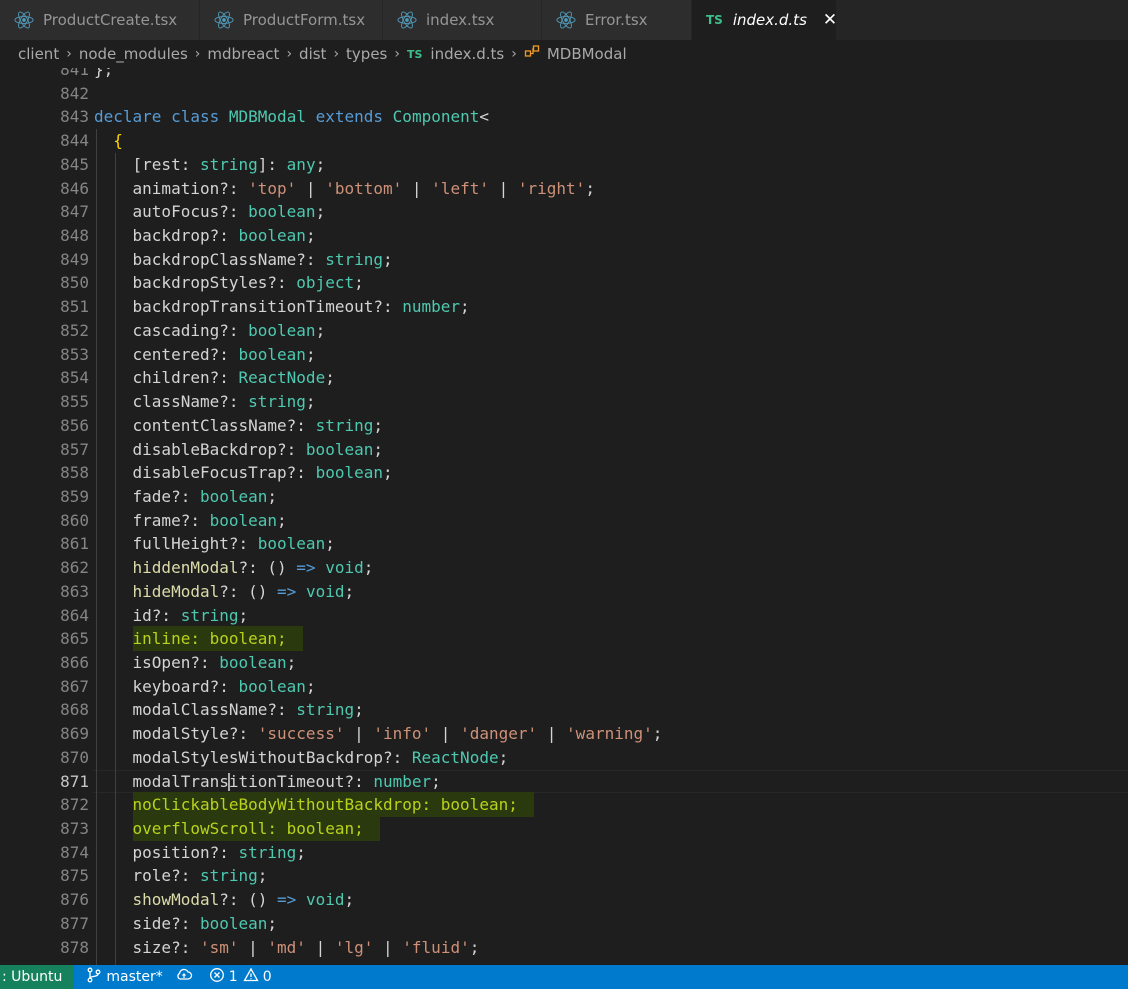 The height and width of the screenshot is (989, 1128). Describe the element at coordinates (314, 805) in the screenshot. I see `code-text: noClickableBodyWithoutBackdrop: boolean;` at that location.